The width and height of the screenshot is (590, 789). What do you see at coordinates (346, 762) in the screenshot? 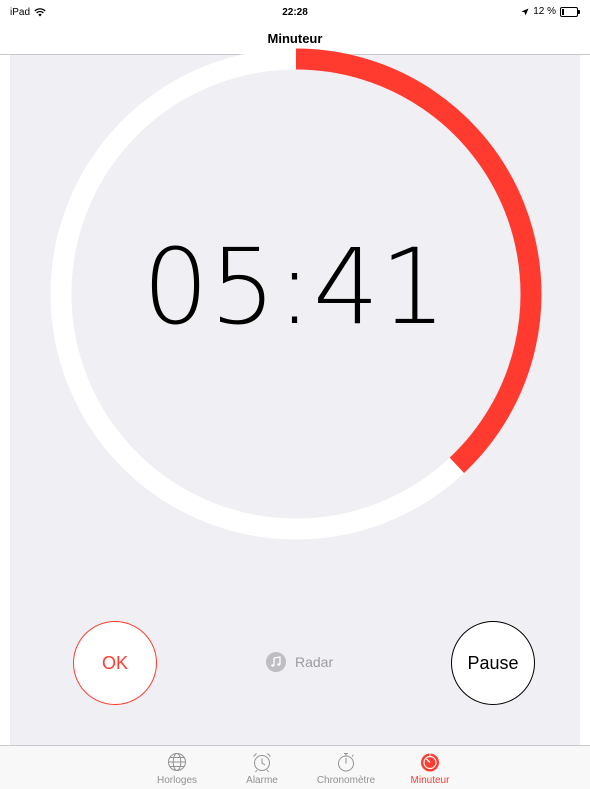
I see `stopwatch-icon` at bounding box center [346, 762].